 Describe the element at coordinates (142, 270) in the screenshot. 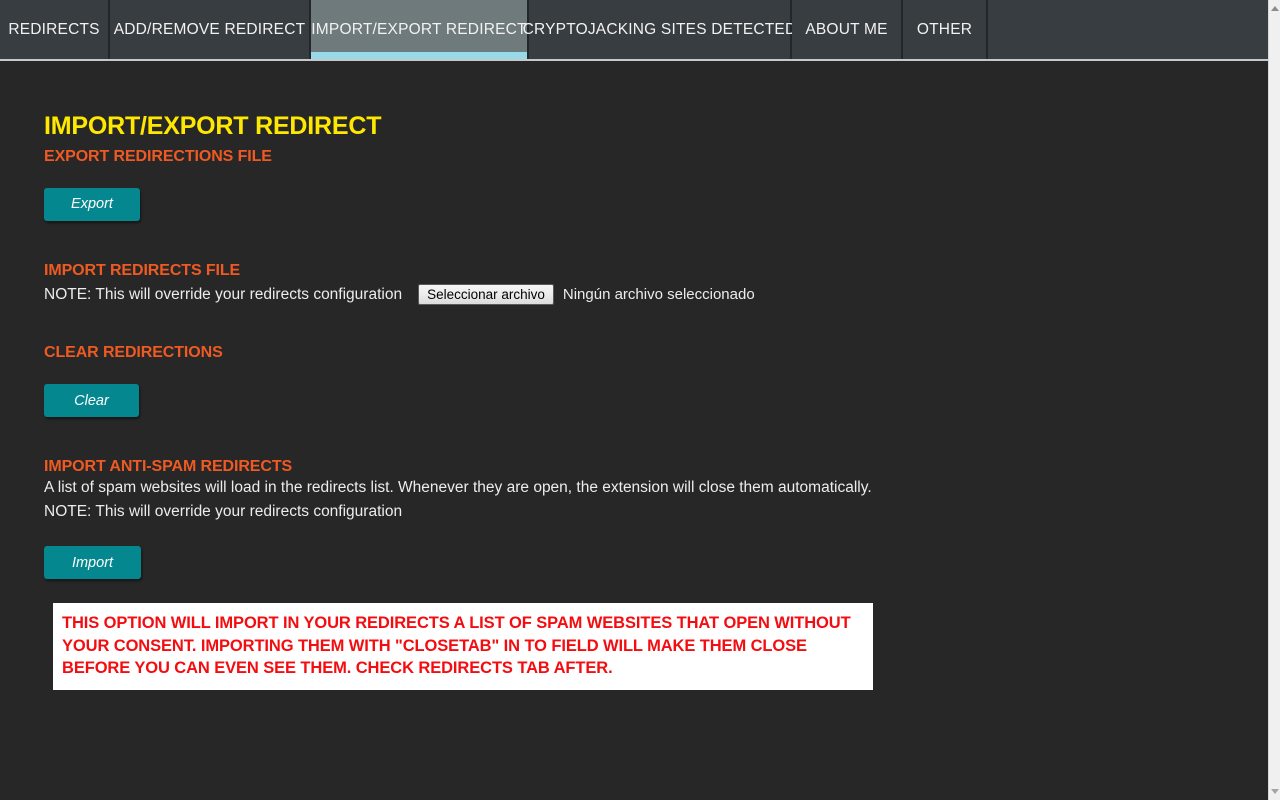

I see `import-file-section-heading: IMPORT REDIRECTS FILE` at that location.